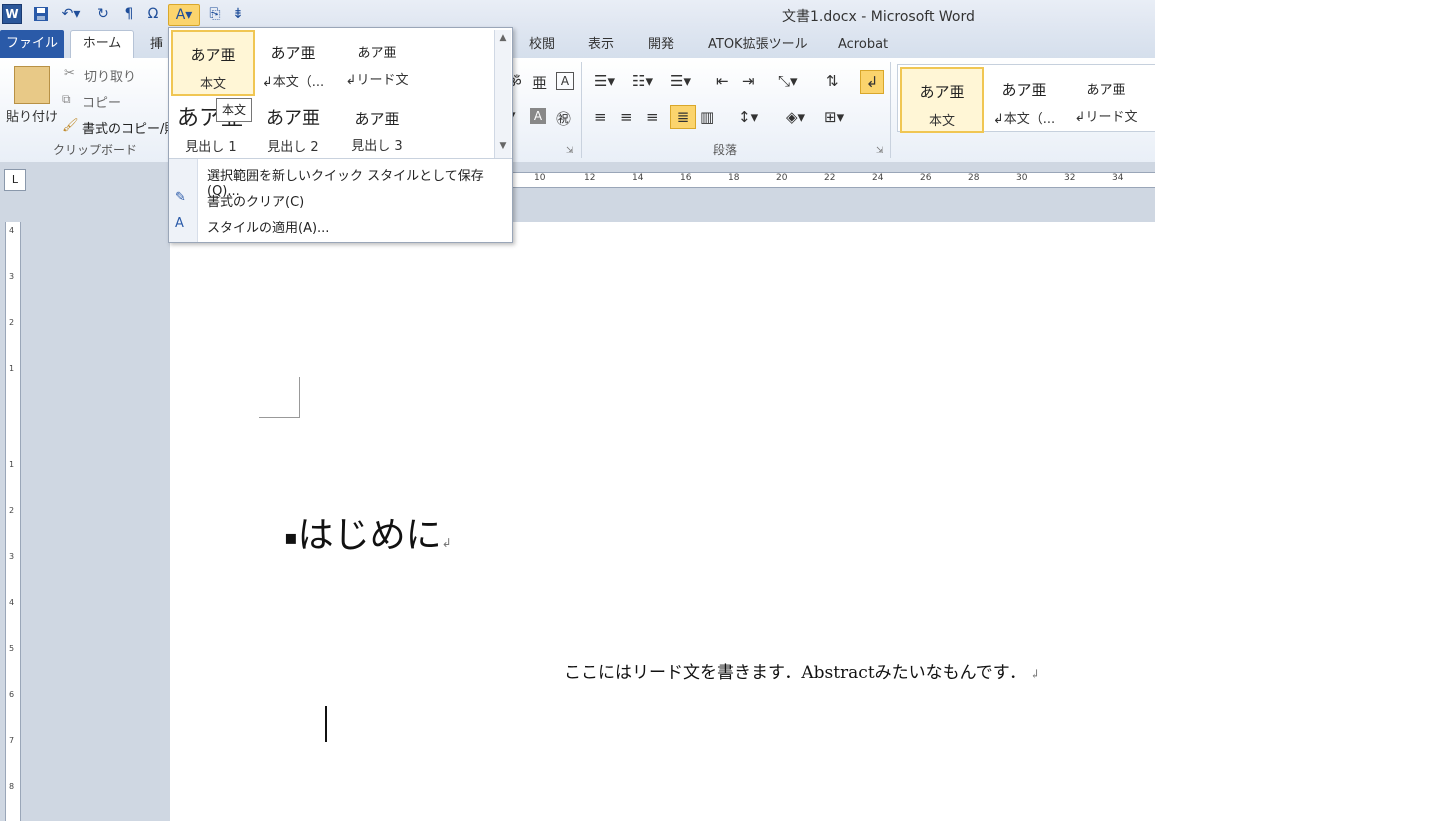  I want to click on ruler-tick: 14, so click(638, 178).